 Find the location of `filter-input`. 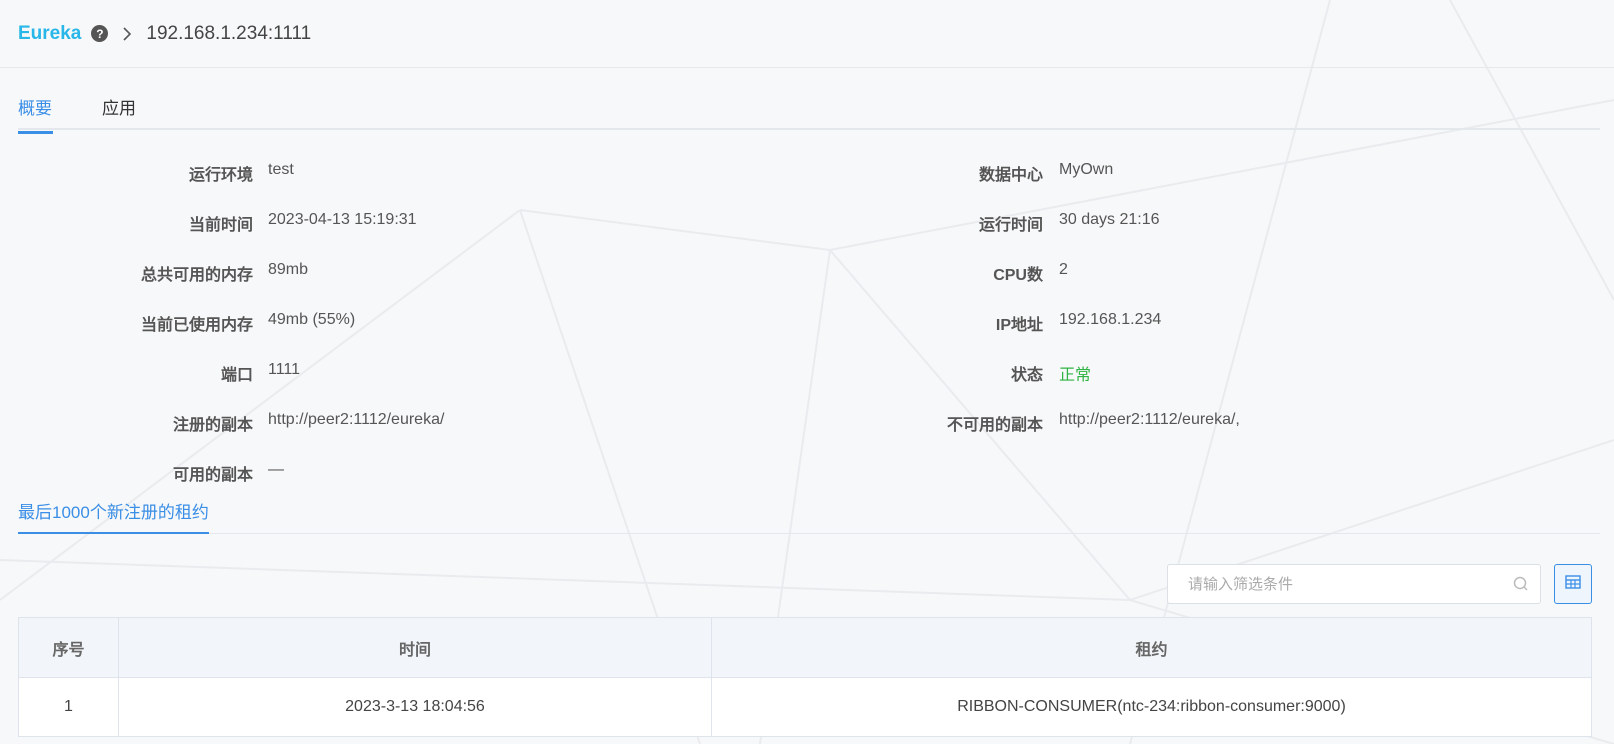

filter-input is located at coordinates (1328, 584).